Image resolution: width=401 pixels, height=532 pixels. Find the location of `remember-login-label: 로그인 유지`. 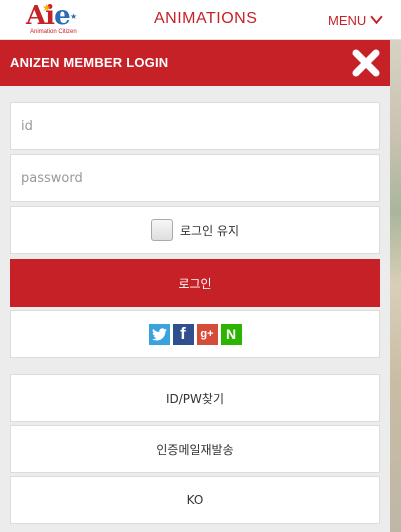

remember-login-label: 로그인 유지 is located at coordinates (209, 230).